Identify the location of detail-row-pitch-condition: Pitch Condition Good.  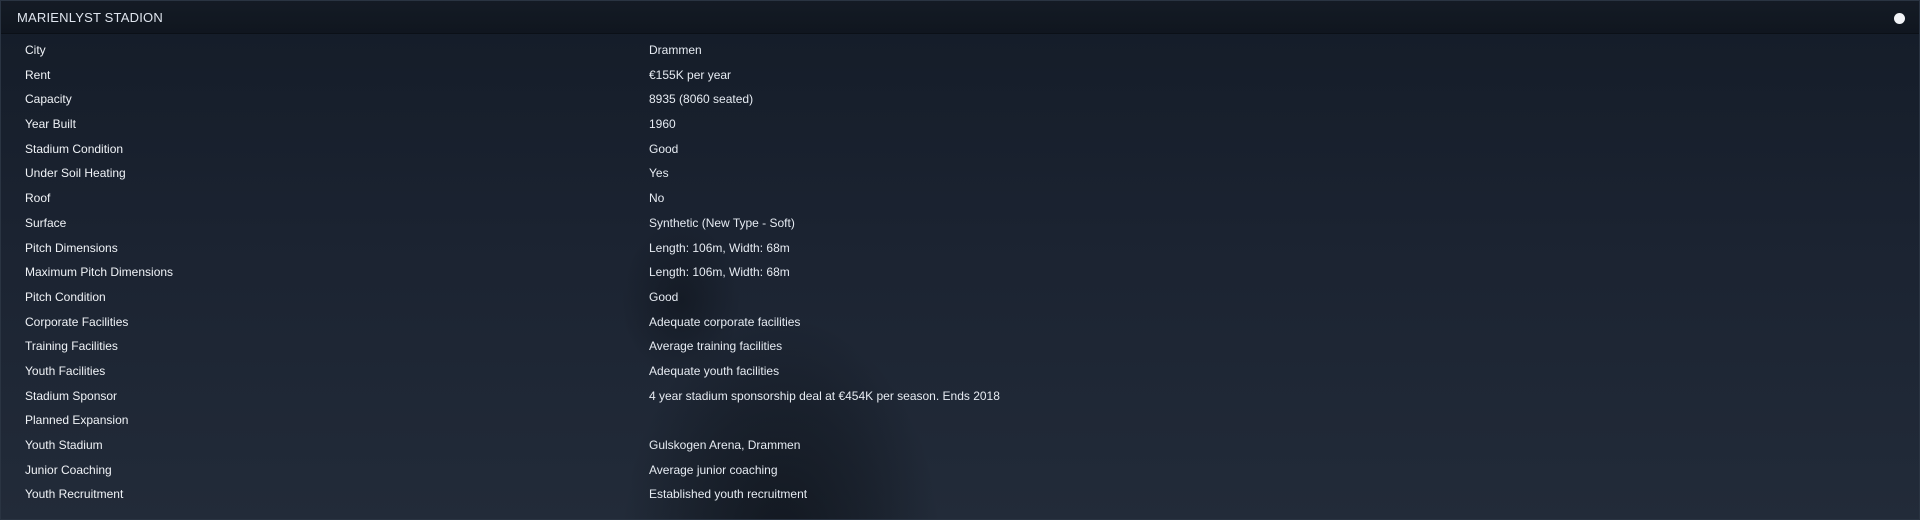
(960, 297).